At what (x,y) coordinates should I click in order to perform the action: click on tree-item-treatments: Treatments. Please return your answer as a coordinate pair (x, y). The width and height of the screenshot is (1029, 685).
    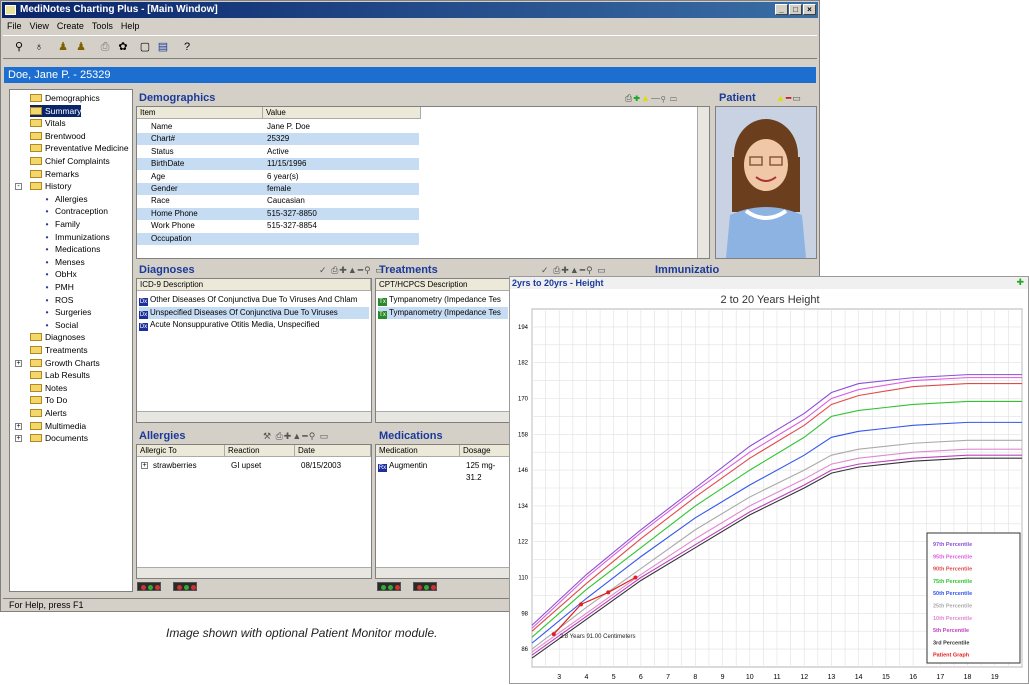
    Looking at the image, I should click on (59, 350).